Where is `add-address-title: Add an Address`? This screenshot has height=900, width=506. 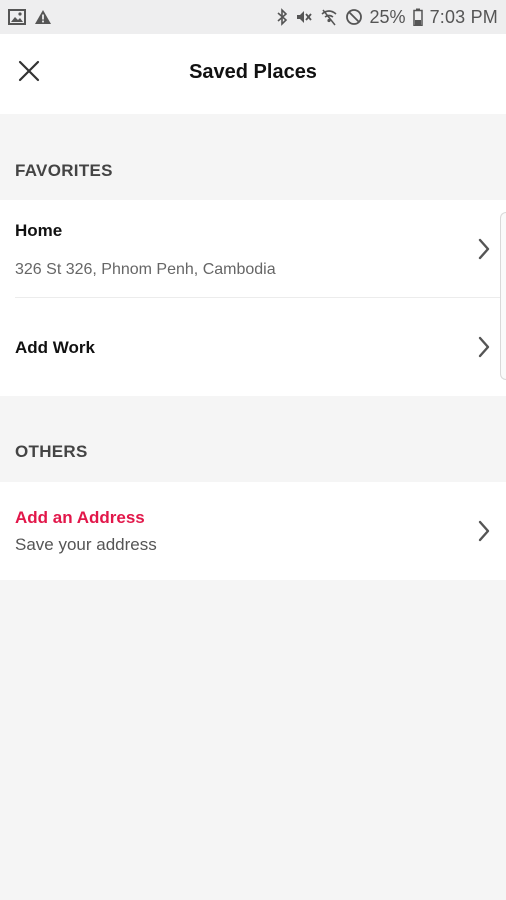
add-address-title: Add an Address is located at coordinates (80, 517).